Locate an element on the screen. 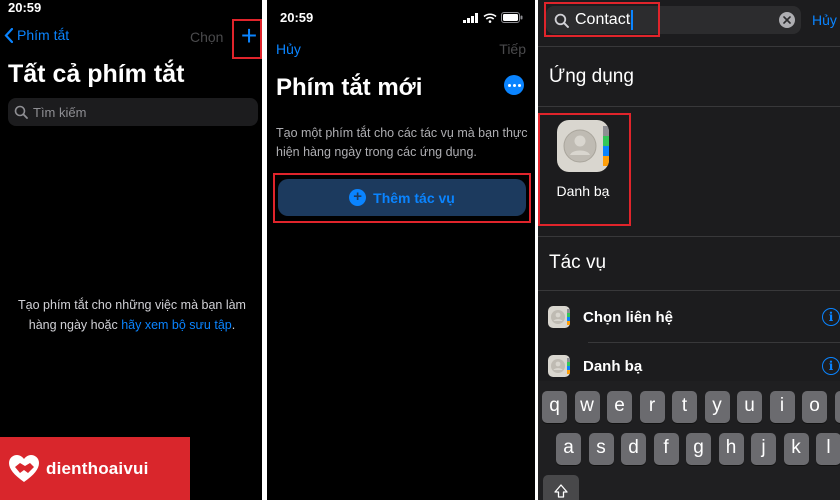 The image size is (840, 500). key-u: u is located at coordinates (749, 407).